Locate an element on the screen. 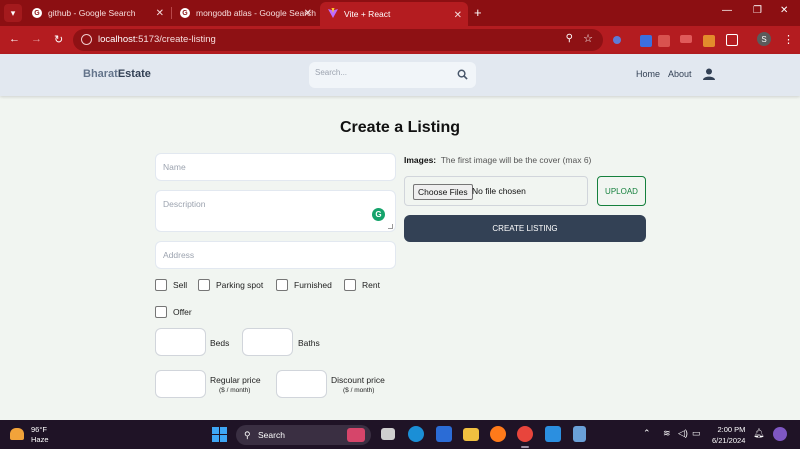 This screenshot has height=449, width=800. search-highlight-icon is located at coordinates (356, 435).